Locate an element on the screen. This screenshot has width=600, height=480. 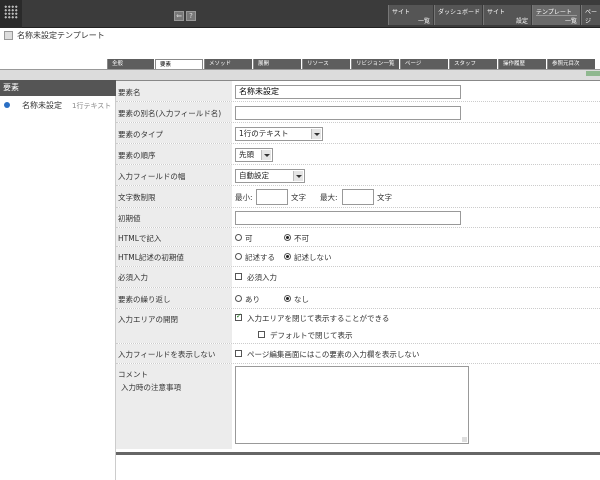
row-char-limit: 文字数制限 最小: 文字 最大: 文字 is located at coordinates (358, 197).